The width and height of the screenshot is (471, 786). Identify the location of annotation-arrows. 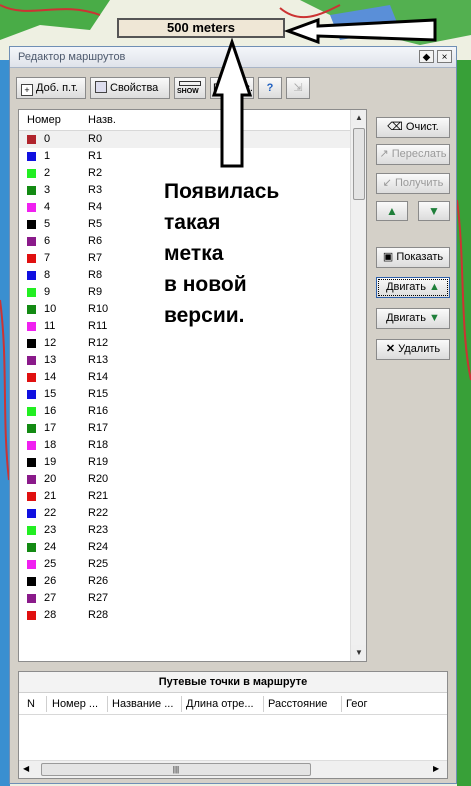
(324, 92).